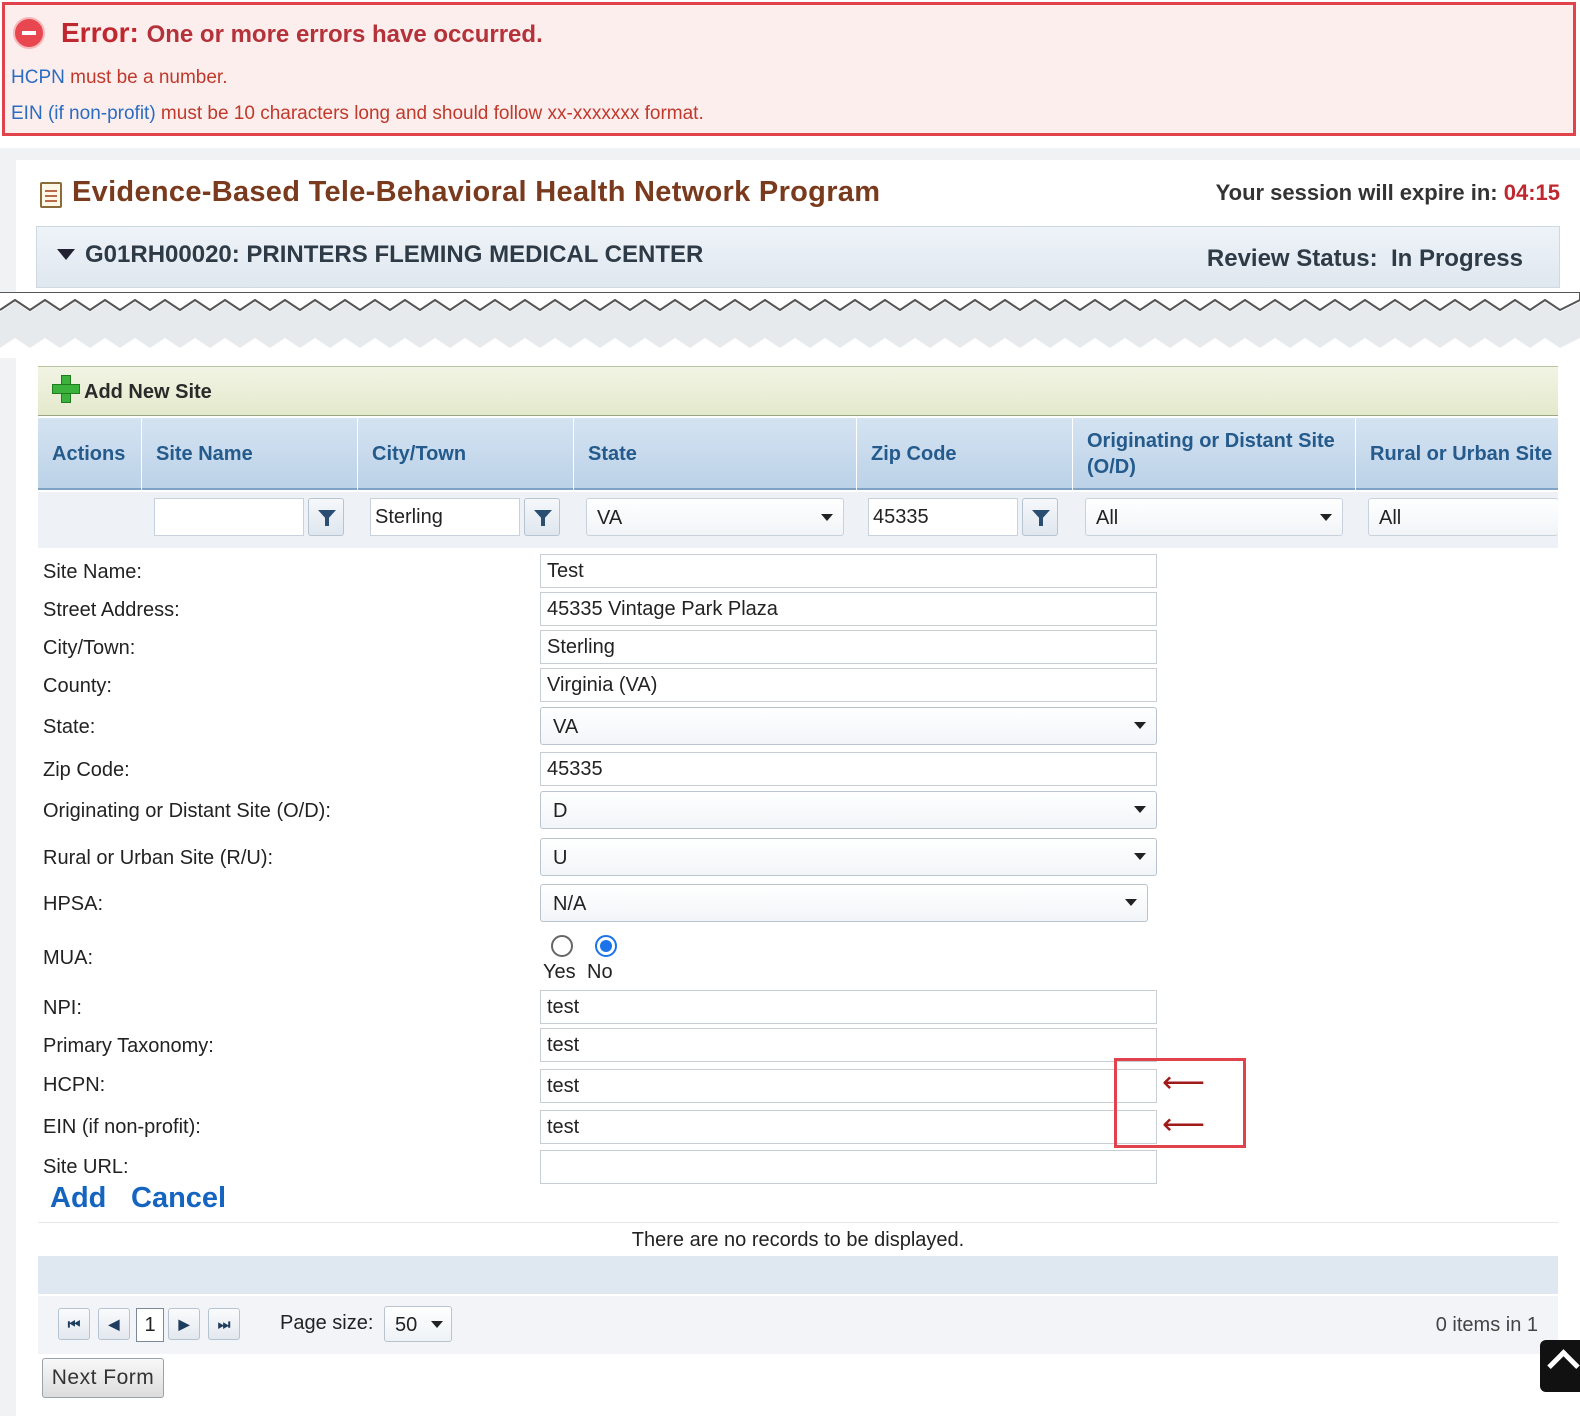 The width and height of the screenshot is (1580, 1416). What do you see at coordinates (848, 1127) in the screenshot?
I see `ein-field: test` at bounding box center [848, 1127].